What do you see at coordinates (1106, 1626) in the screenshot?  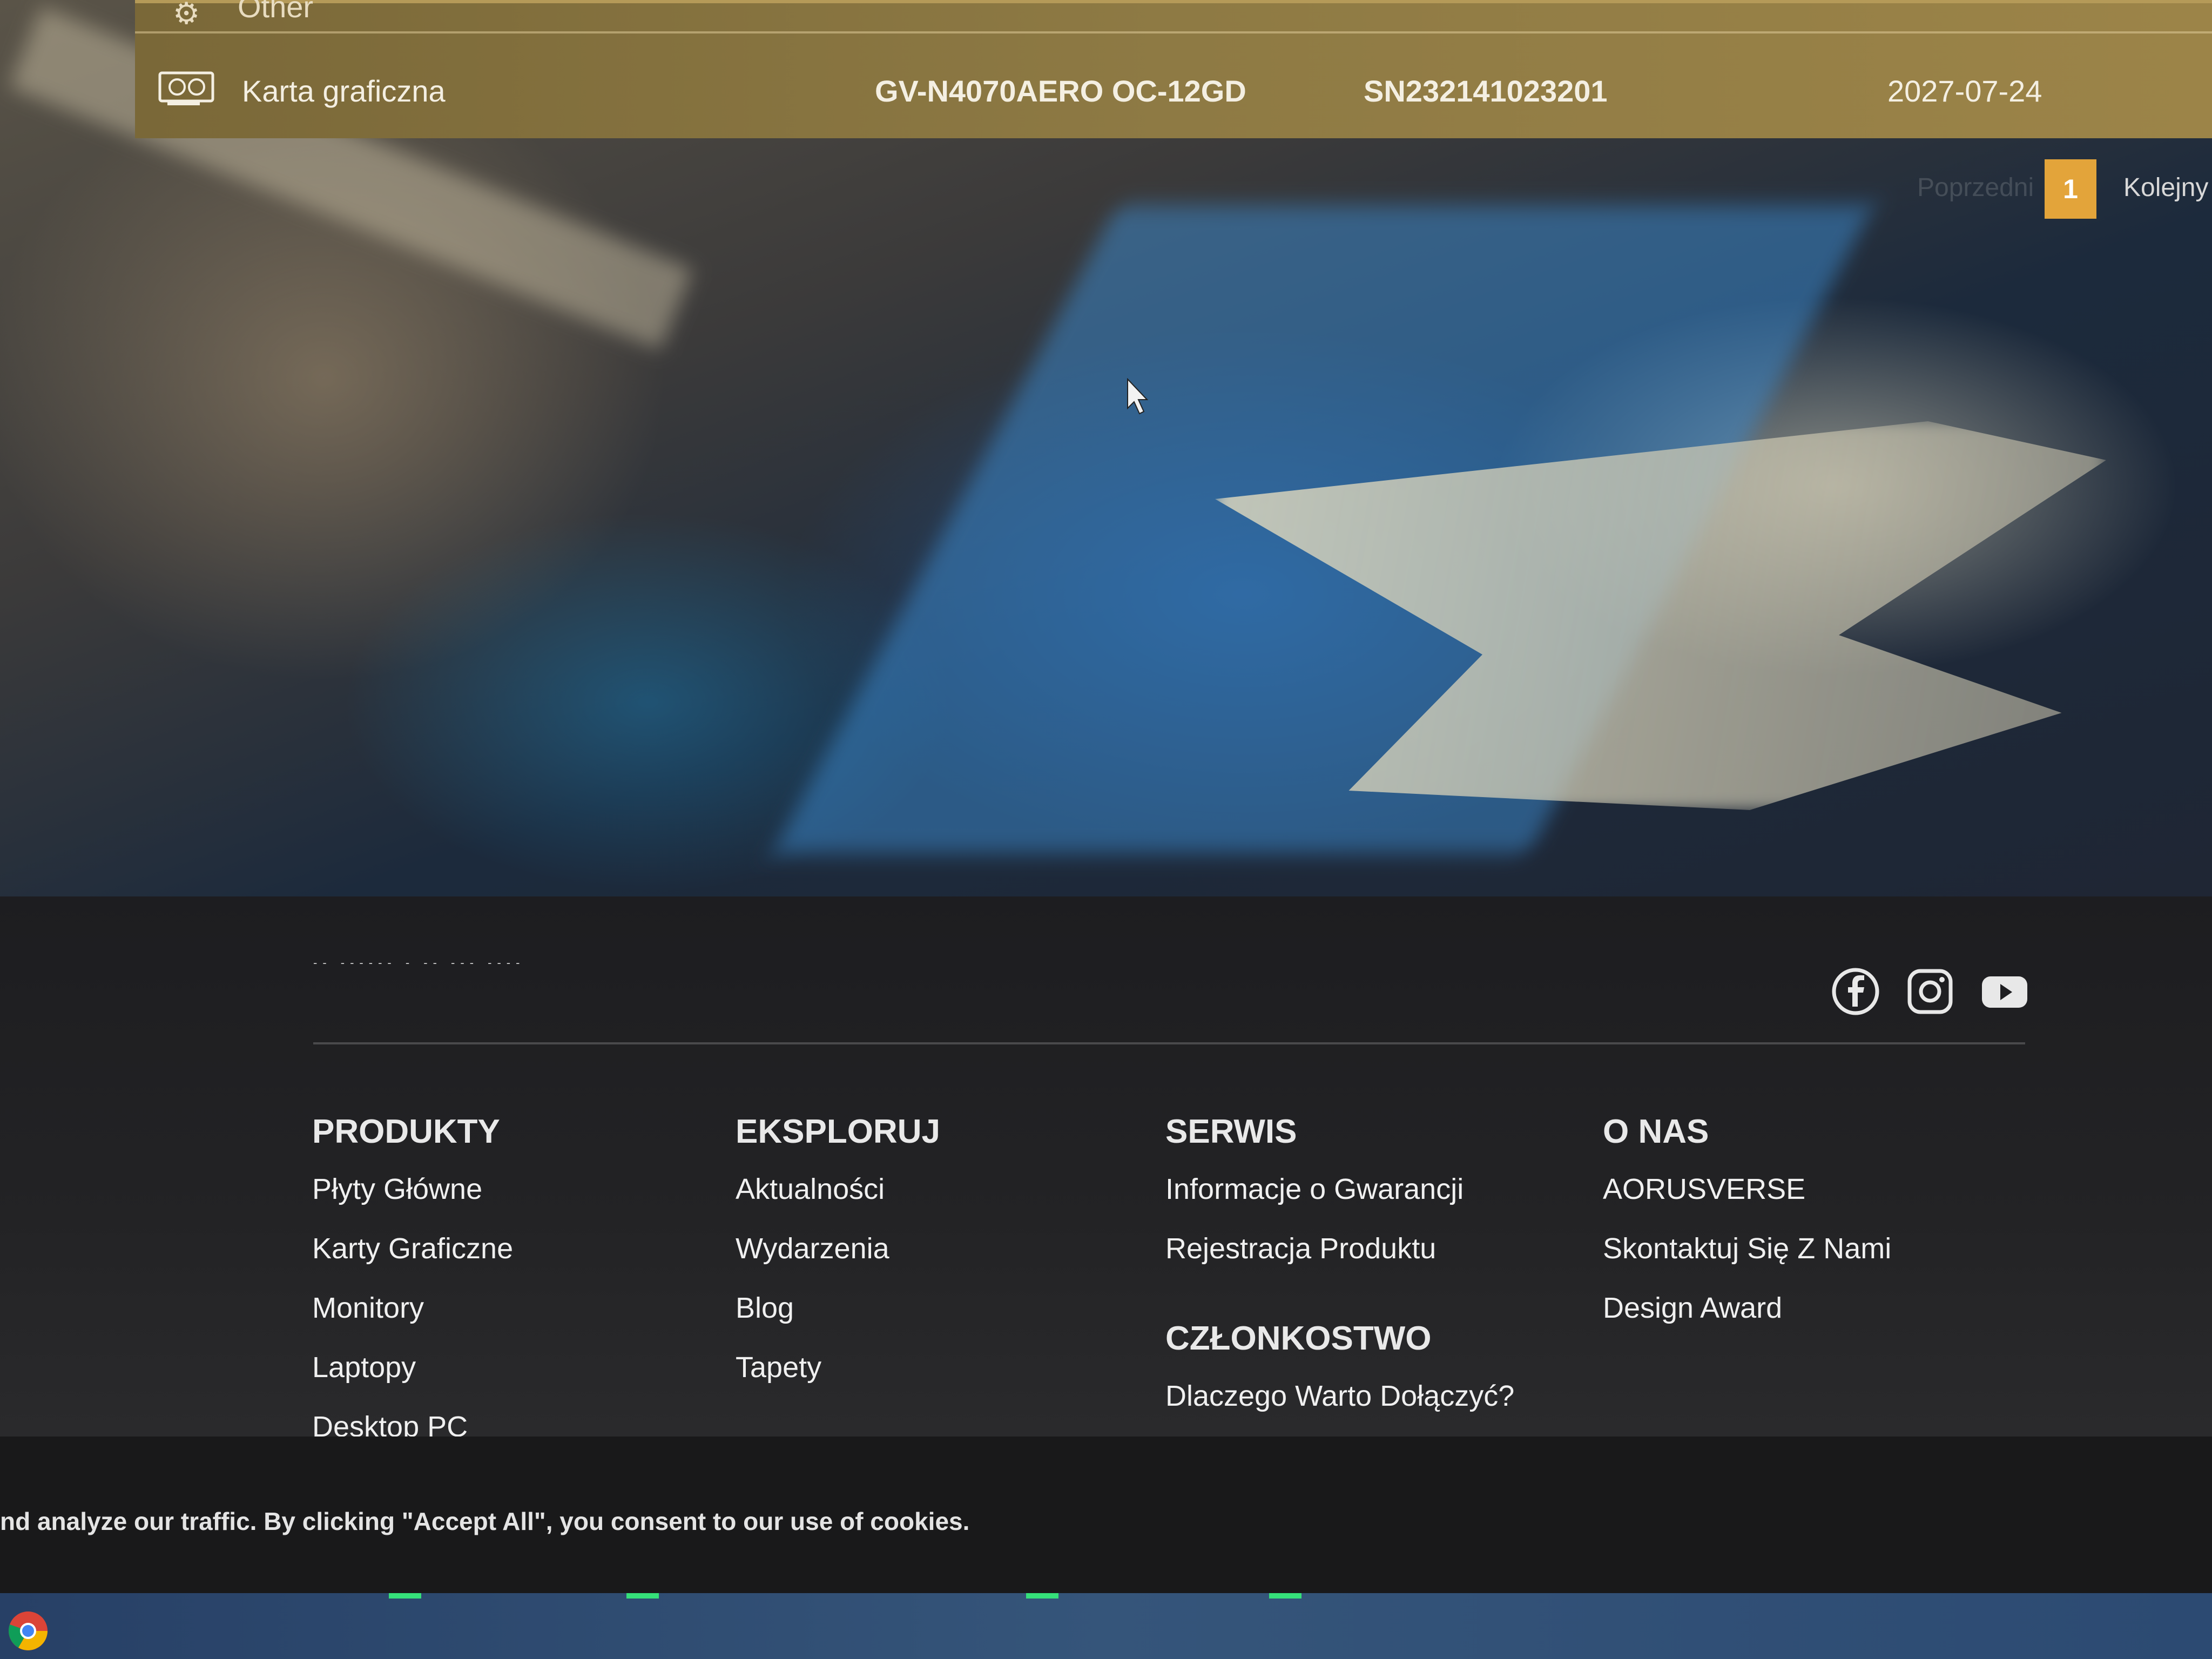 I see `os-taskbar` at bounding box center [1106, 1626].